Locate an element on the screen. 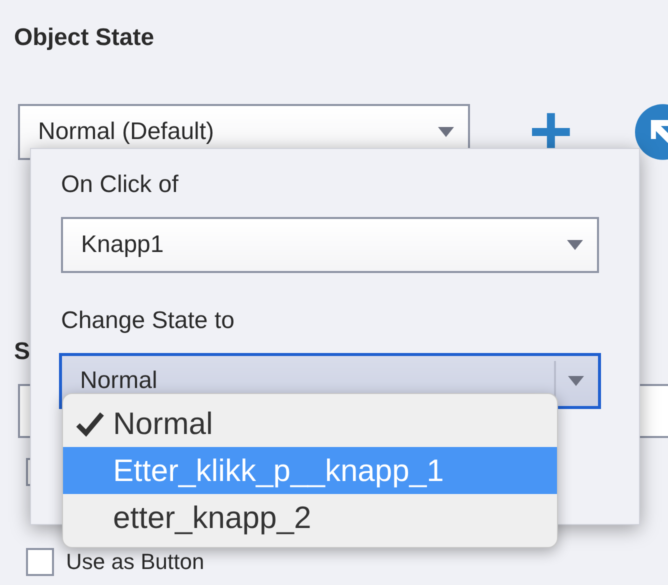  section-label: S is located at coordinates (23, 352).